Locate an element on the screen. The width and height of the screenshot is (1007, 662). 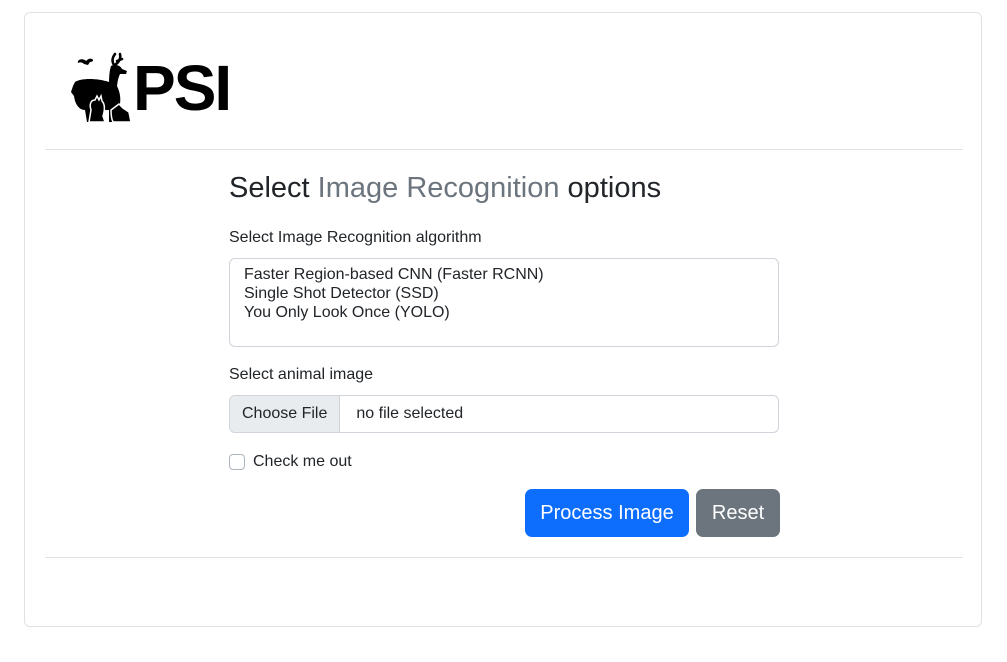
title-highlight: Image Recognition is located at coordinates (438, 188).